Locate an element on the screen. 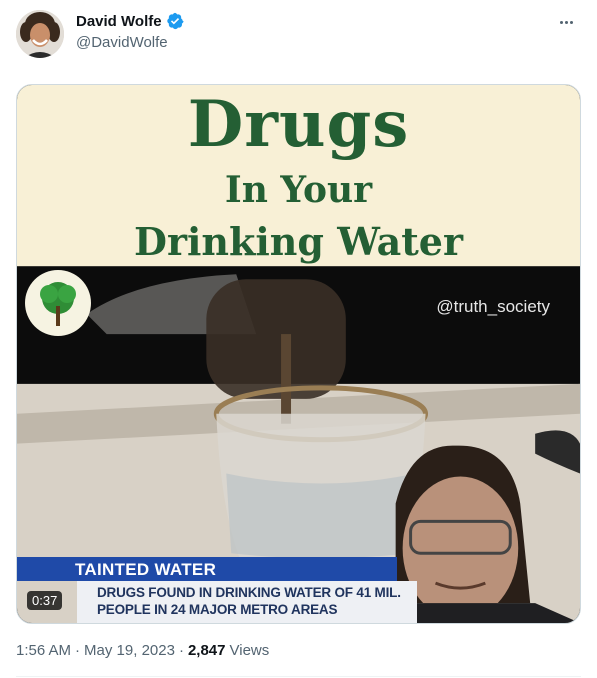 The image size is (597, 678). author-name: David Wolfe is located at coordinates (119, 21).